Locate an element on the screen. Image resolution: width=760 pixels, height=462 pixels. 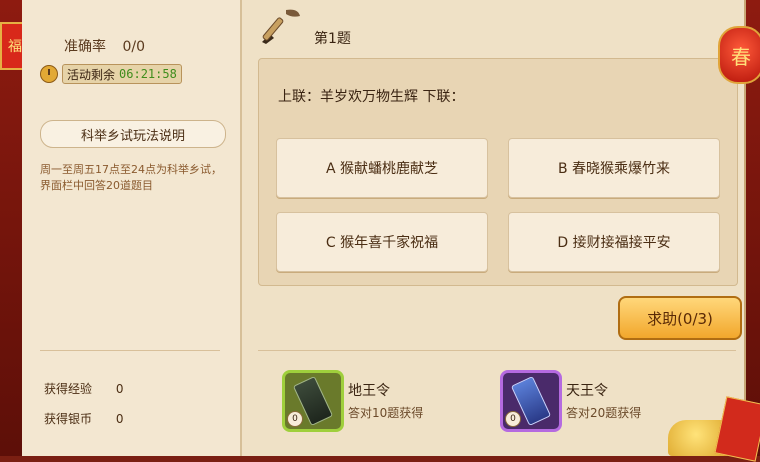
accuracy-display: 准确率 0/0 is located at coordinates (104, 46).